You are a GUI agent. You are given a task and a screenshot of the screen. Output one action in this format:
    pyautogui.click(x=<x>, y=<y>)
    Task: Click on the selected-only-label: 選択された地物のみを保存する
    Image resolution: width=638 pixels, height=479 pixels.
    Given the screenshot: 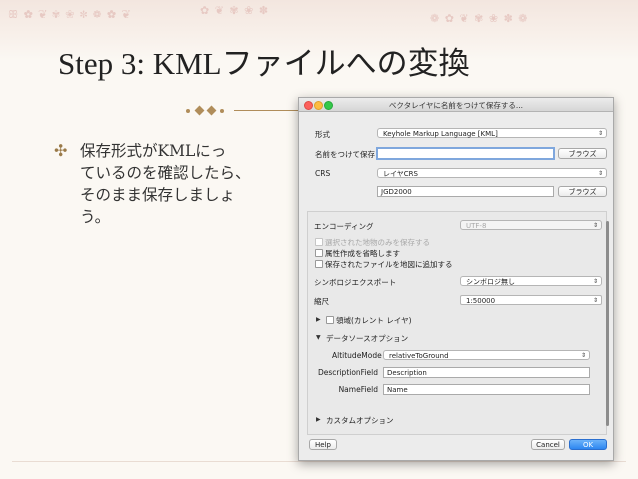 What is the action you would take?
    pyautogui.click(x=377, y=242)
    